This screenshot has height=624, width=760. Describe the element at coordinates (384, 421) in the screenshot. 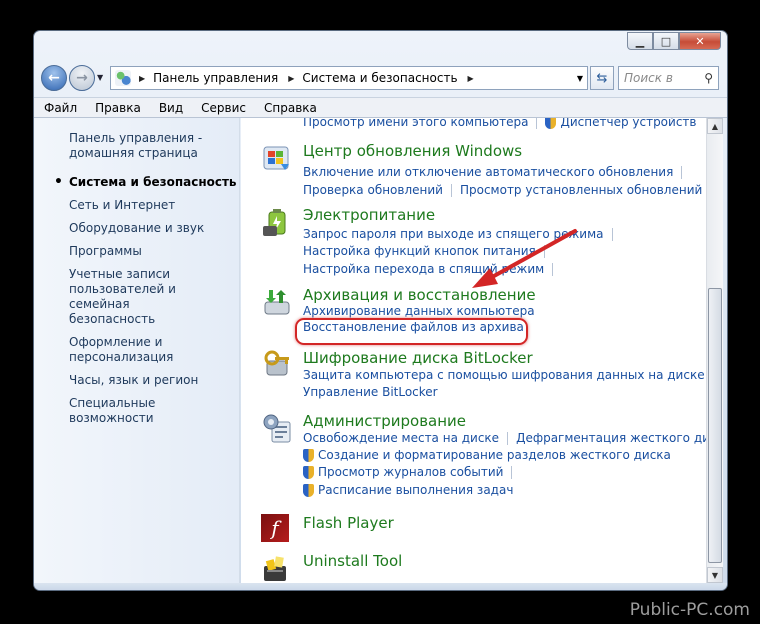

I see `administration-title: Администрирование` at that location.